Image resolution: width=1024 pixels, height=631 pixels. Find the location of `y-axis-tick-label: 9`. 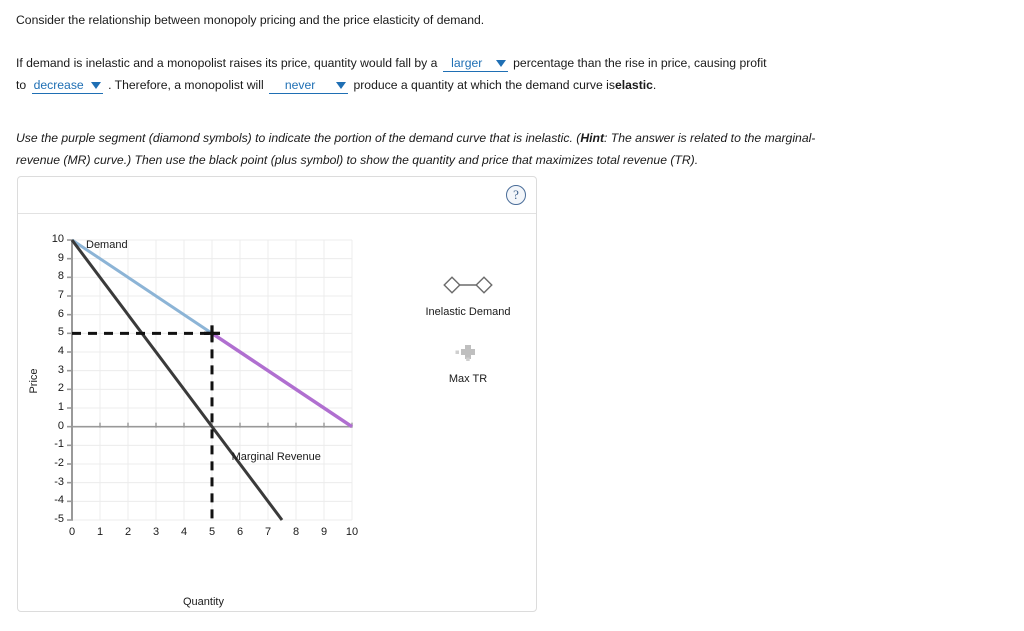

y-axis-tick-label: 9 is located at coordinates (60, 257).